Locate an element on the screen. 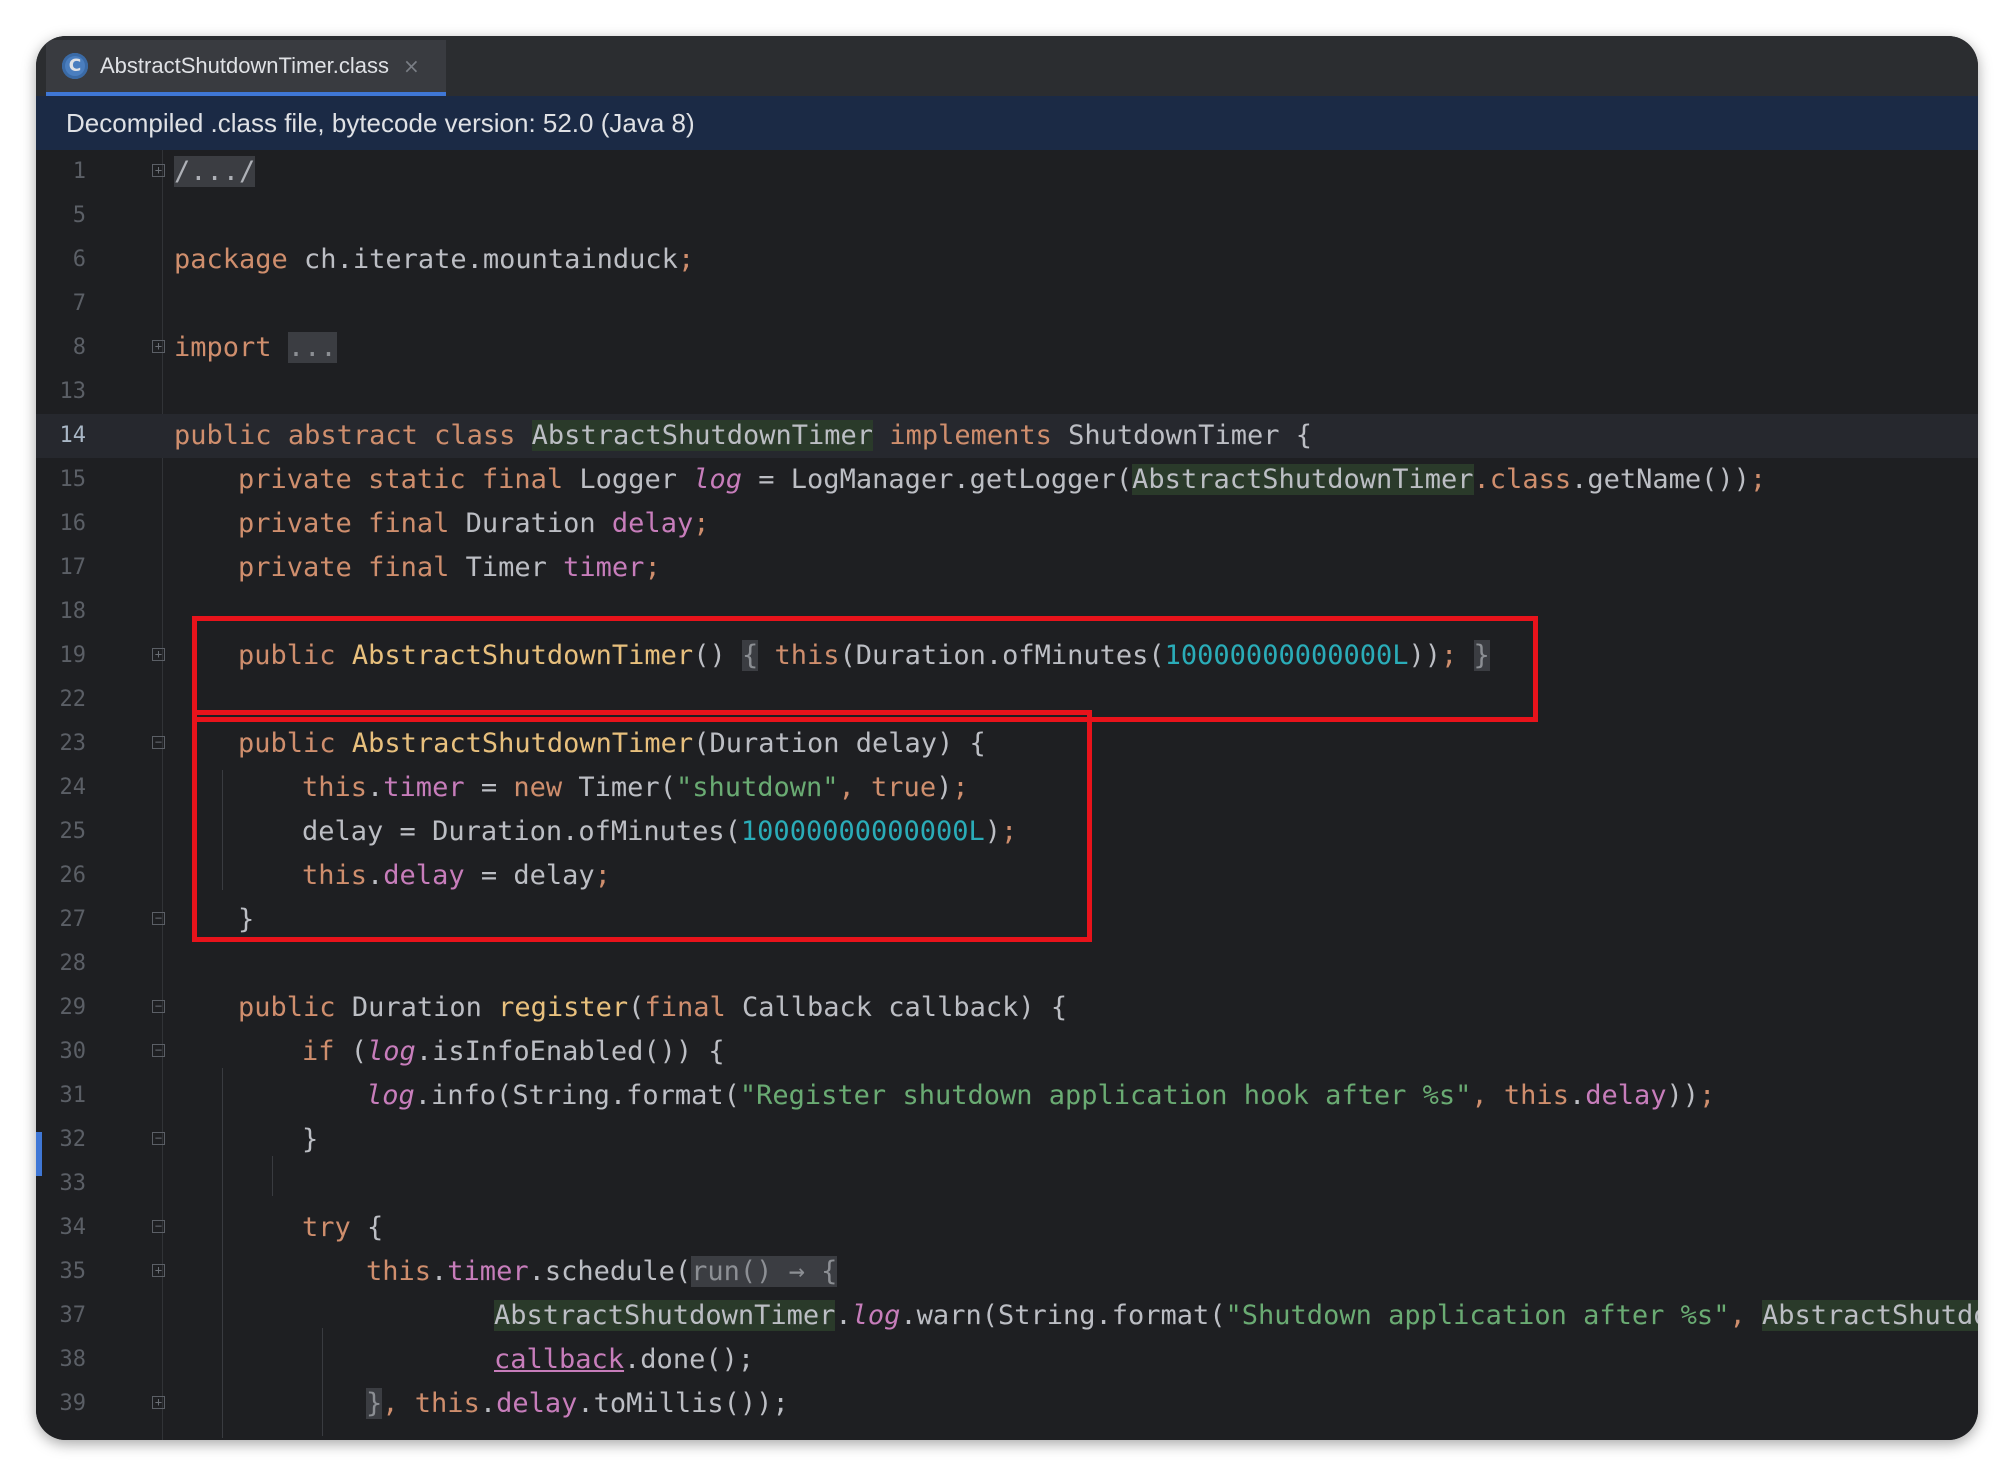 This screenshot has height=1474, width=2012. line-number: 16 is located at coordinates (73, 523).